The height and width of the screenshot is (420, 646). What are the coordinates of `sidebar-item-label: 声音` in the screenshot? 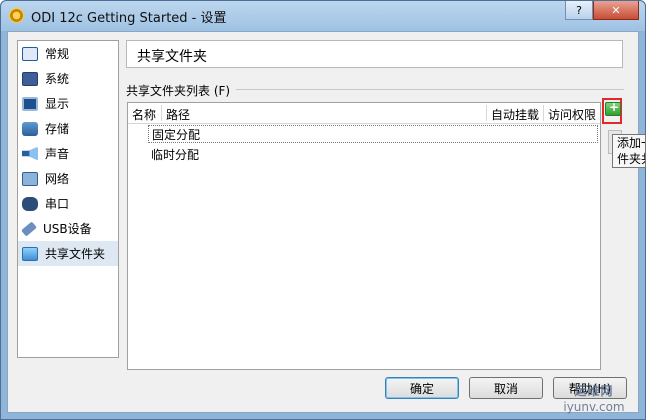 It's located at (57, 154).